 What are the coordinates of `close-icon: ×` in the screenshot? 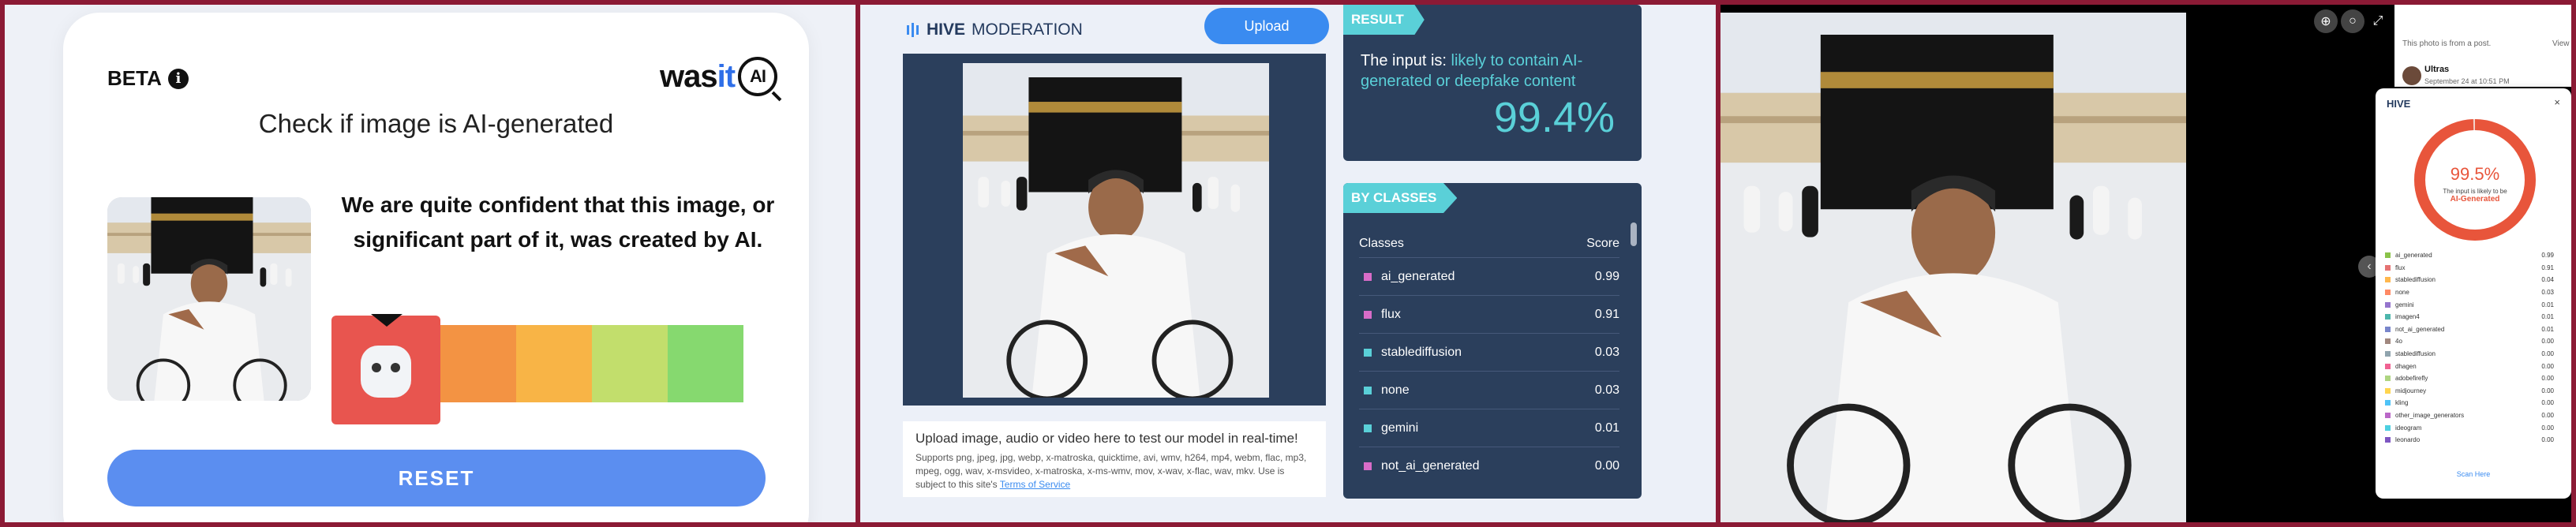 It's located at (2557, 102).